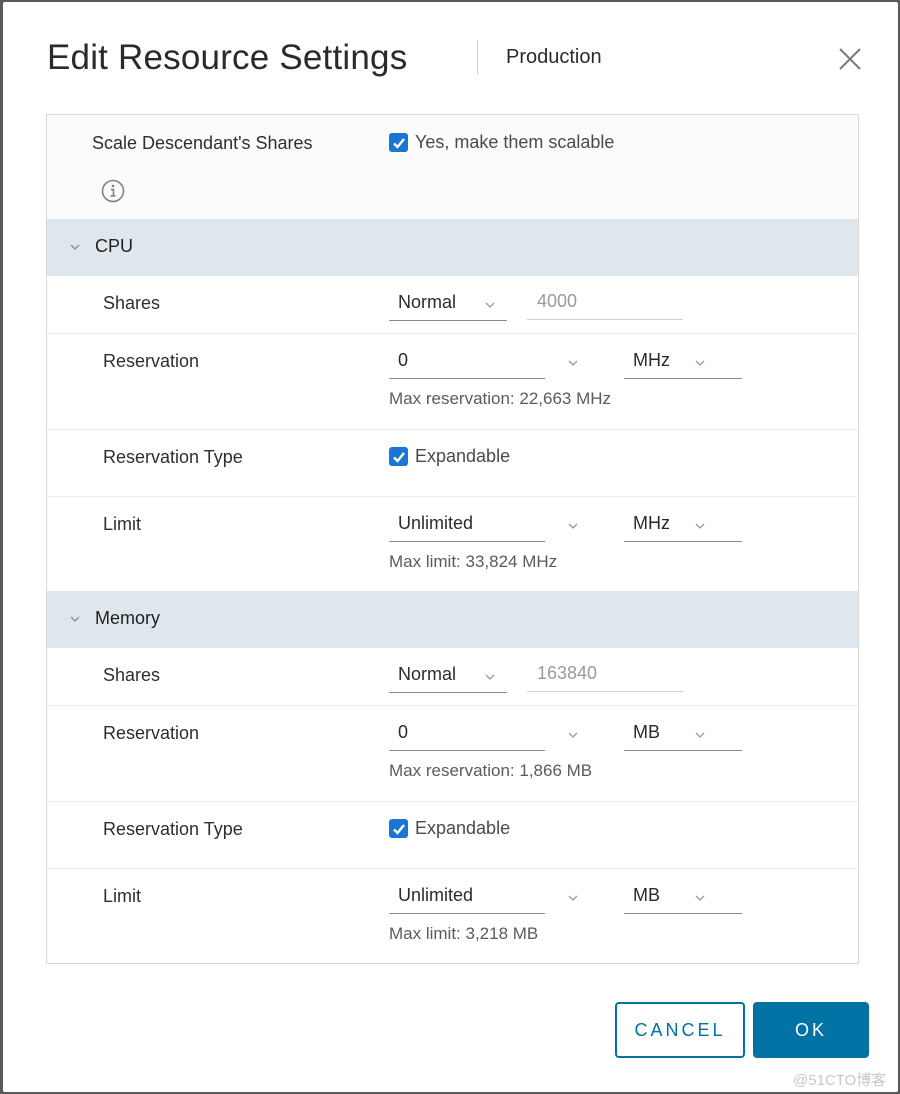  I want to click on cpu-shares-value-input: 4000, so click(605, 304).